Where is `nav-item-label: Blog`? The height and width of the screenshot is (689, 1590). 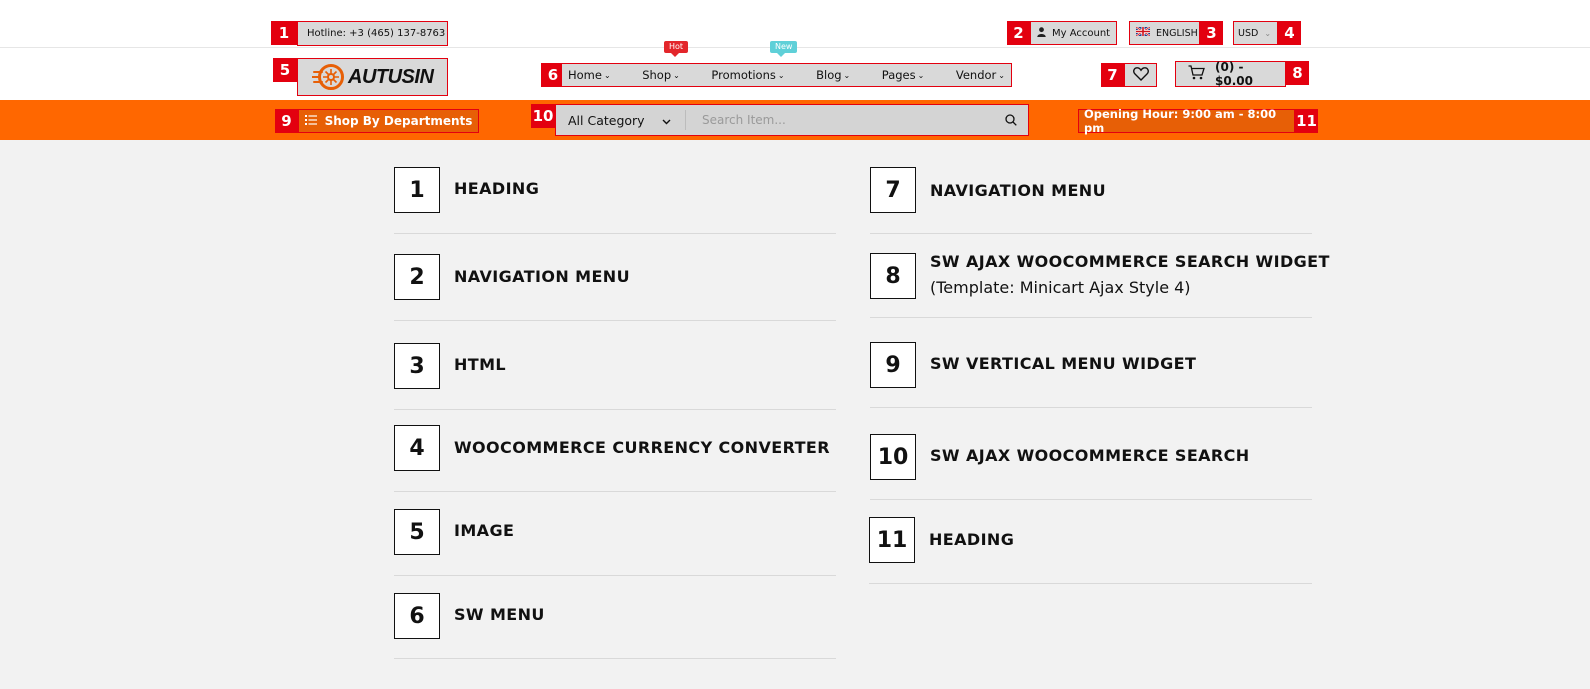
nav-item-label: Blog is located at coordinates (829, 75).